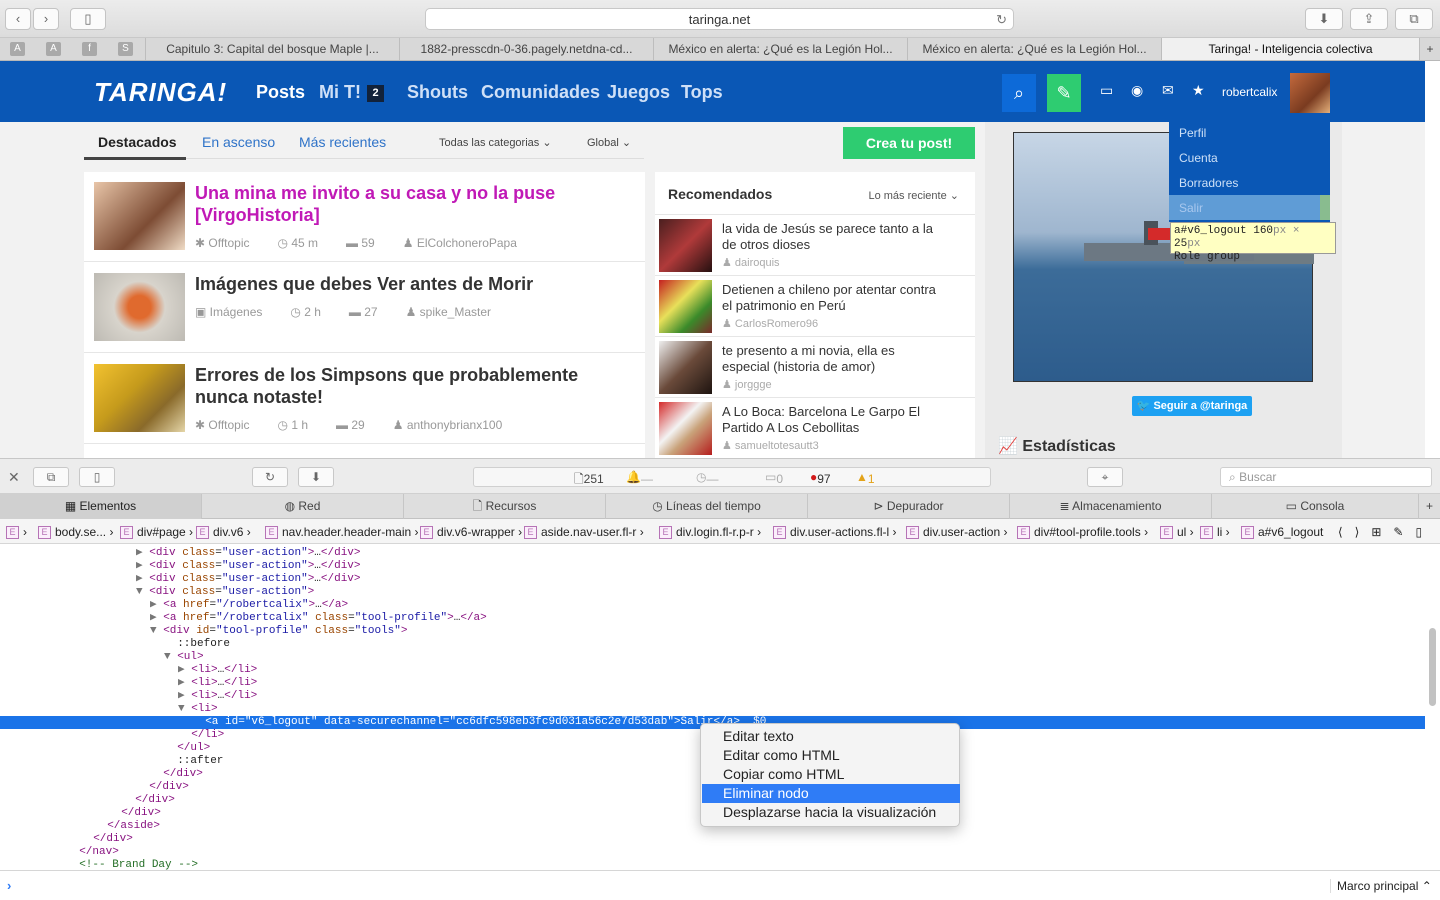 The height and width of the screenshot is (900, 1440). What do you see at coordinates (223, 532) in the screenshot?
I see `breadcrumb-item: Ediv.v6 ›` at bounding box center [223, 532].